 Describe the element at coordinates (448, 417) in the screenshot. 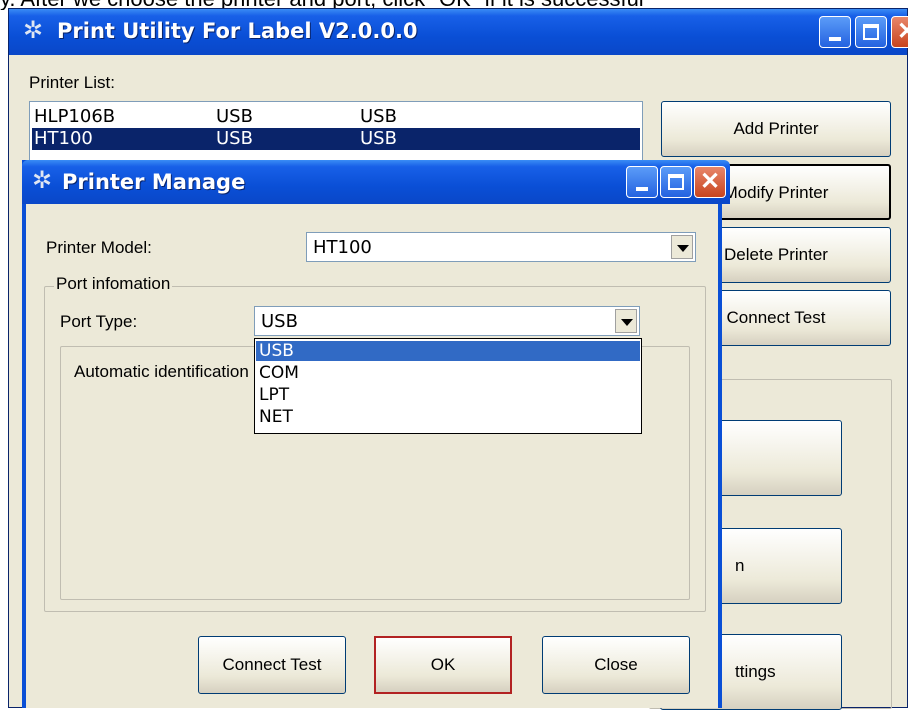

I see `port-option-net: NET` at that location.